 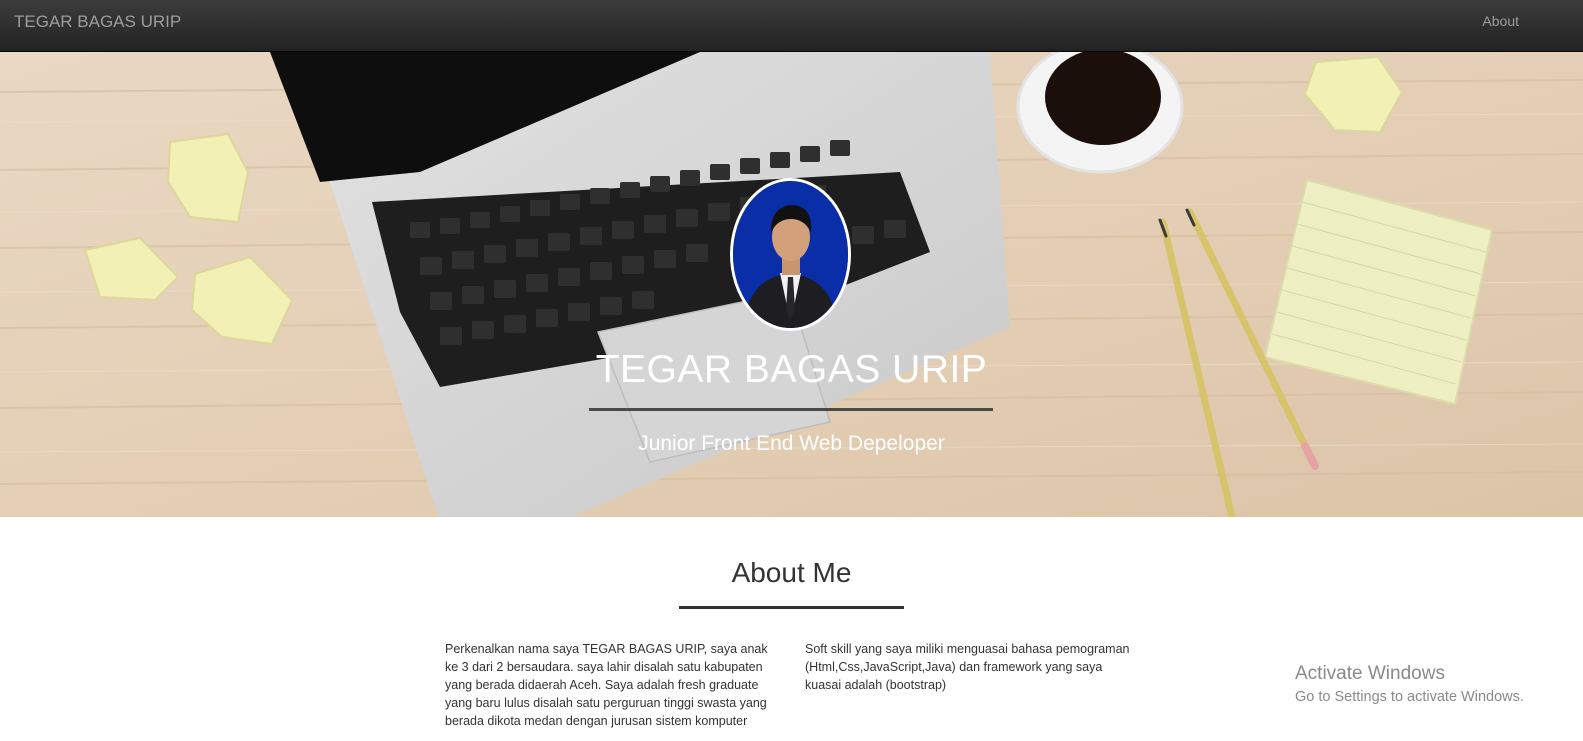 What do you see at coordinates (97, 22) in the screenshot?
I see `navbar-brand: TEGAR BAGAS URIP` at bounding box center [97, 22].